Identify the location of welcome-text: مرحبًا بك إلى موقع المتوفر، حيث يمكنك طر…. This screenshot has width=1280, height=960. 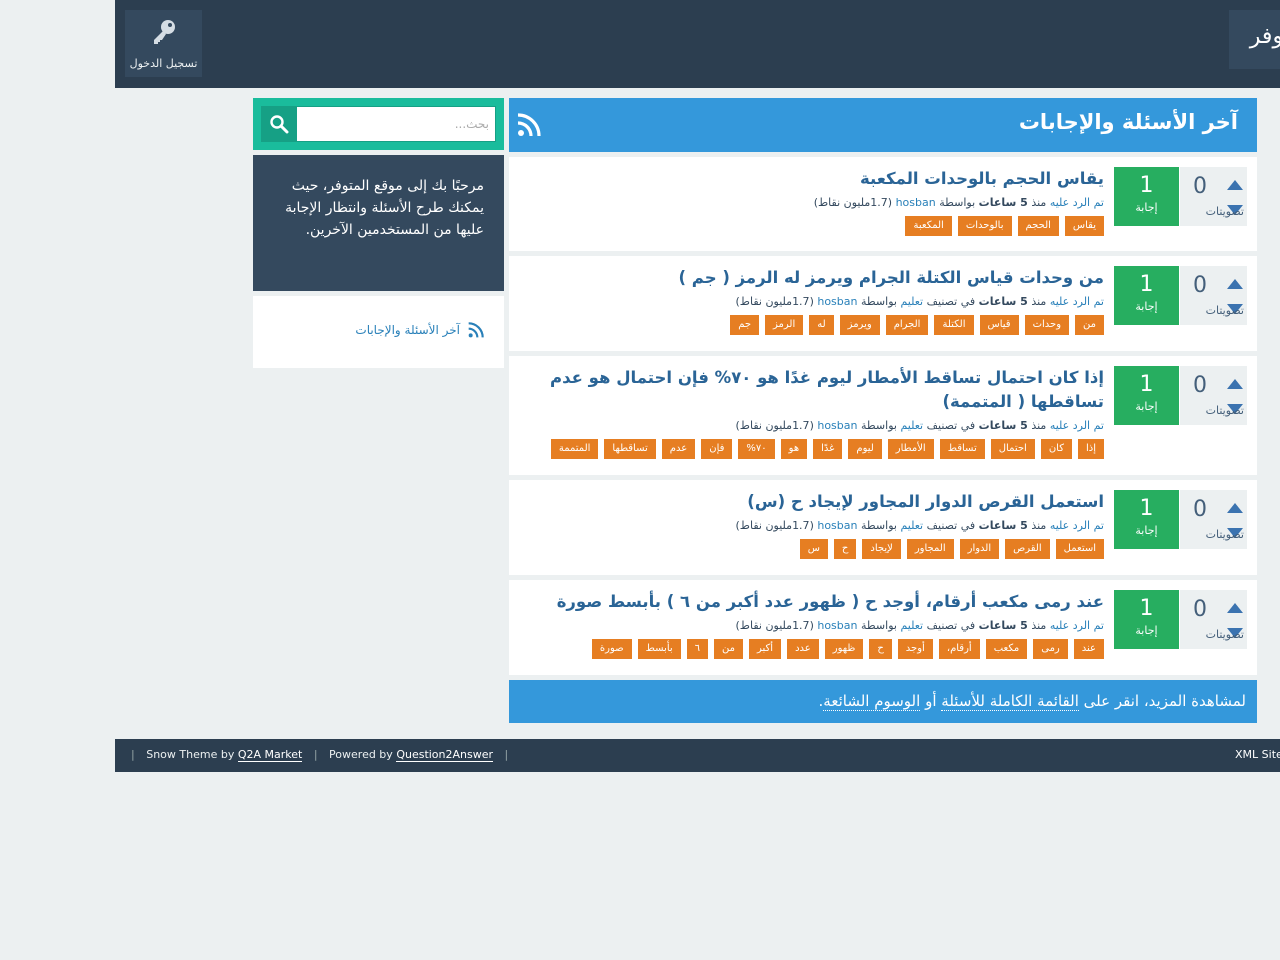
(384, 208).